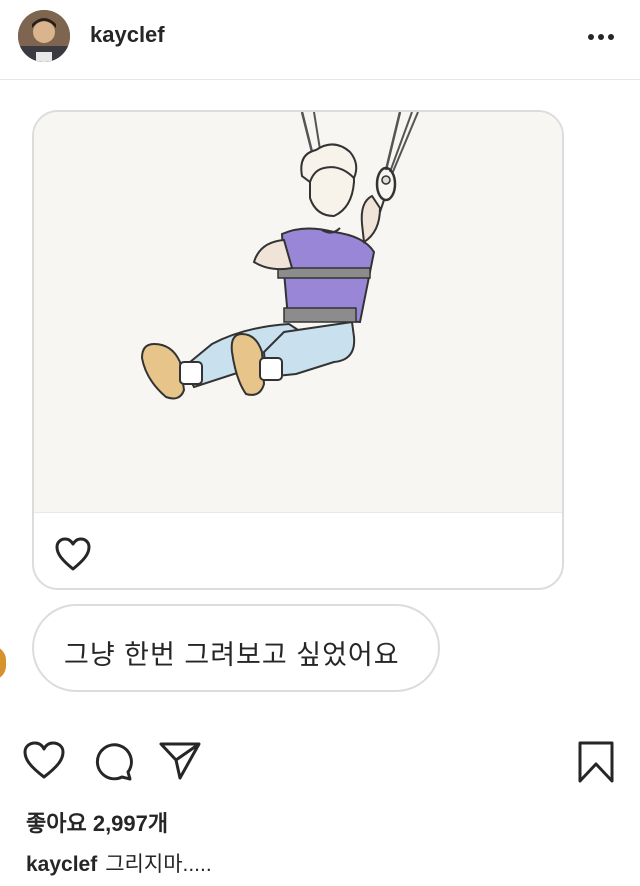 This screenshot has height=886, width=640. I want to click on sender-avatar, so click(3, 663).